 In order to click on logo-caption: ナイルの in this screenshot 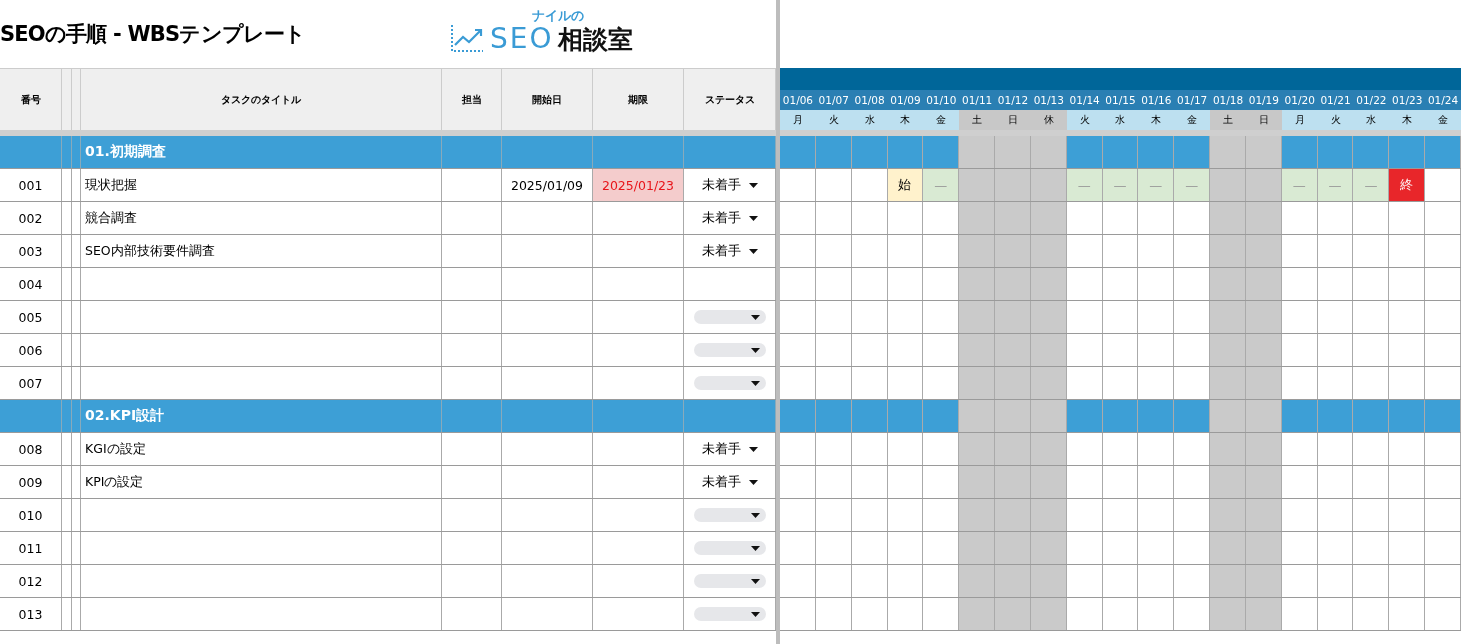, I will do `click(558, 16)`.